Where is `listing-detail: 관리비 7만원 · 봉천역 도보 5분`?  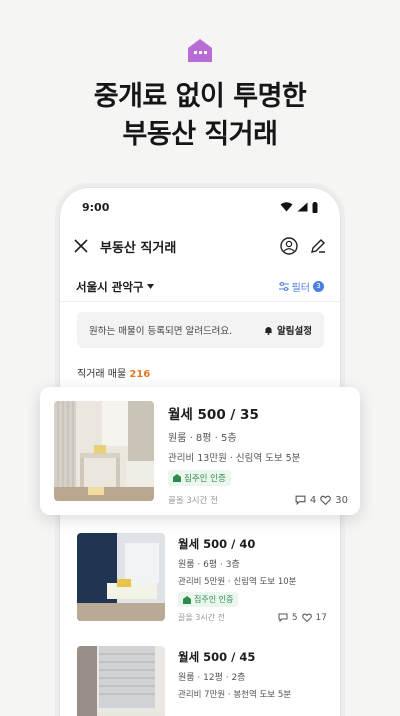 listing-detail: 관리비 7만원 · 봉천역 도보 5분 is located at coordinates (235, 695).